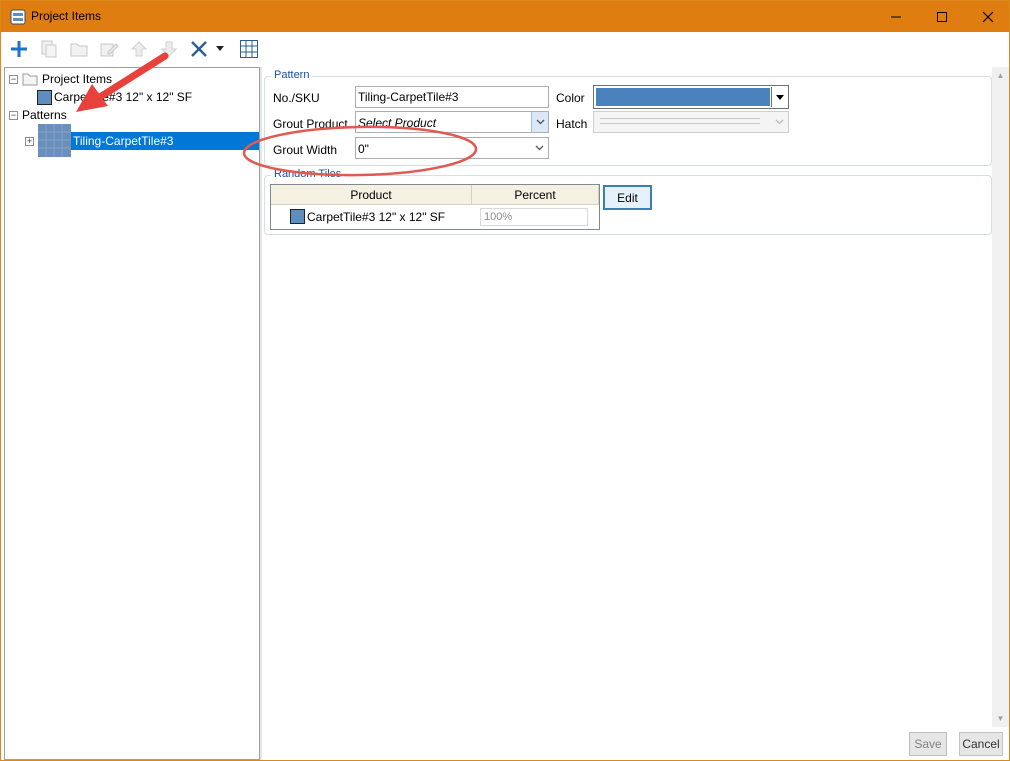 The image size is (1010, 761). I want to click on scroll-down-icon: ▼, so click(1000, 718).